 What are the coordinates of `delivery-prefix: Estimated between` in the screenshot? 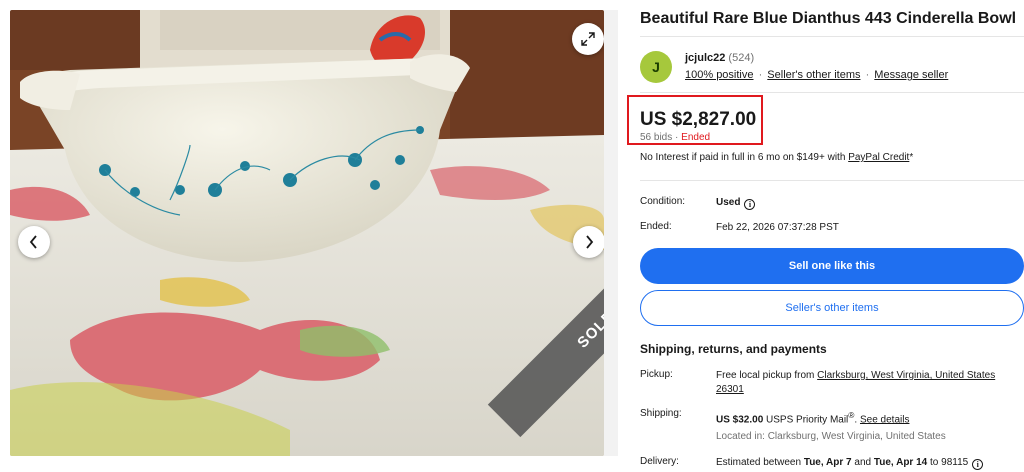 It's located at (760, 462).